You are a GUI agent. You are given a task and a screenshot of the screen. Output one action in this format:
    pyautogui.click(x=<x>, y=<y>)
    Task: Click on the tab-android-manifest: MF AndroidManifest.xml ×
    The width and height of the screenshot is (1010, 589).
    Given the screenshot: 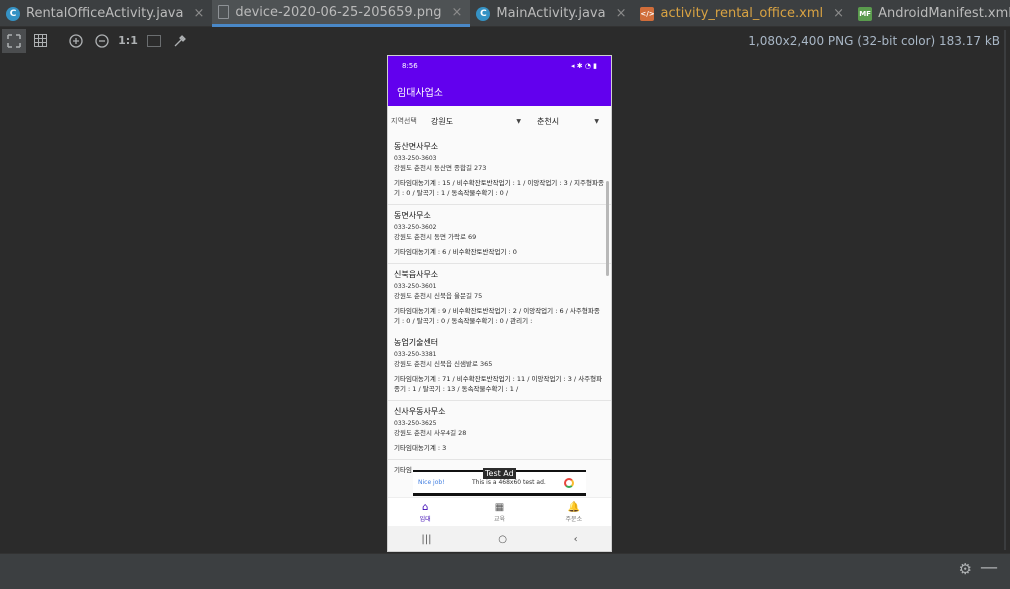 What is the action you would take?
    pyautogui.click(x=931, y=13)
    